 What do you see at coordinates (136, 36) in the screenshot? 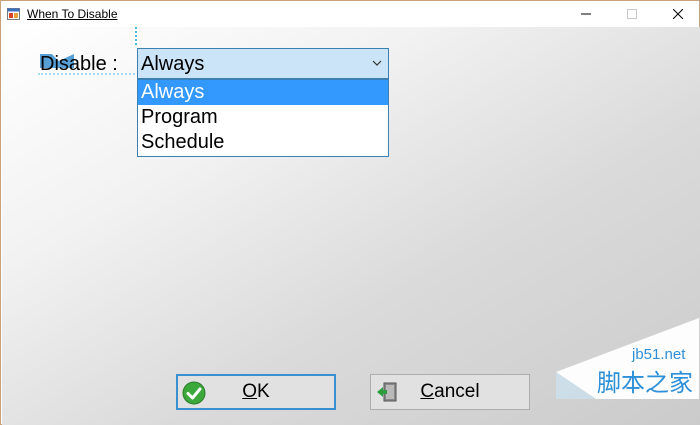
I see `focus-dotted-line` at bounding box center [136, 36].